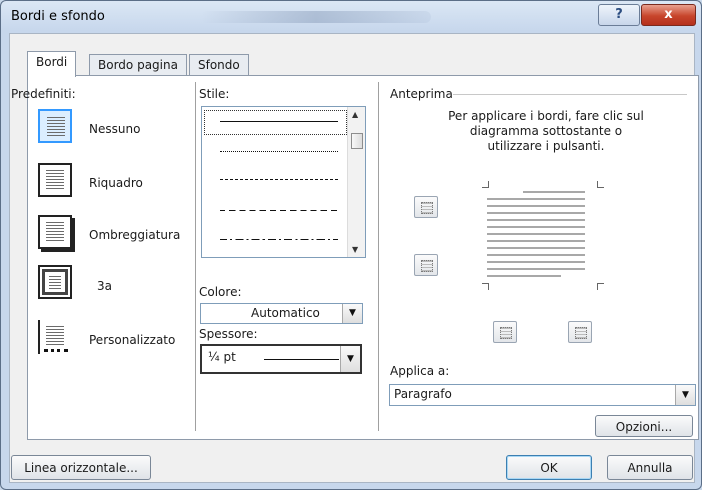  Describe the element at coordinates (668, 15) in the screenshot. I see `close-button: x` at that location.